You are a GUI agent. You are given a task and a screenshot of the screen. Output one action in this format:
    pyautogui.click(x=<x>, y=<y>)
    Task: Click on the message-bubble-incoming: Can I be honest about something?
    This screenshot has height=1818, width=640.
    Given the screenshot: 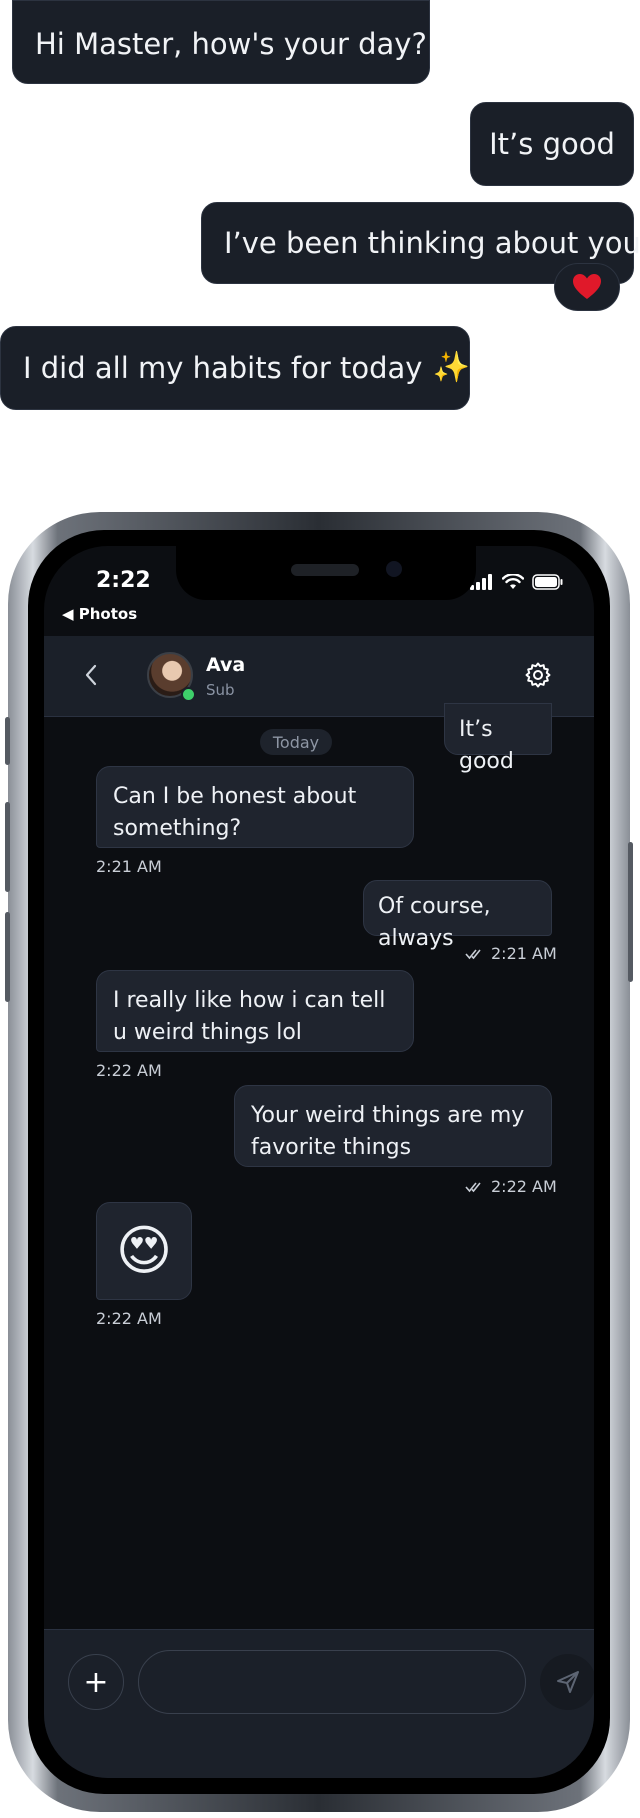 What is the action you would take?
    pyautogui.click(x=255, y=807)
    